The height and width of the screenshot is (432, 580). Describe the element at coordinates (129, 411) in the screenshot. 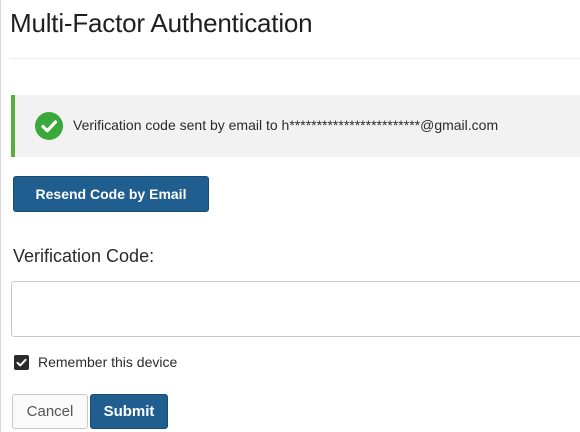

I see `submit-button: Submit` at that location.